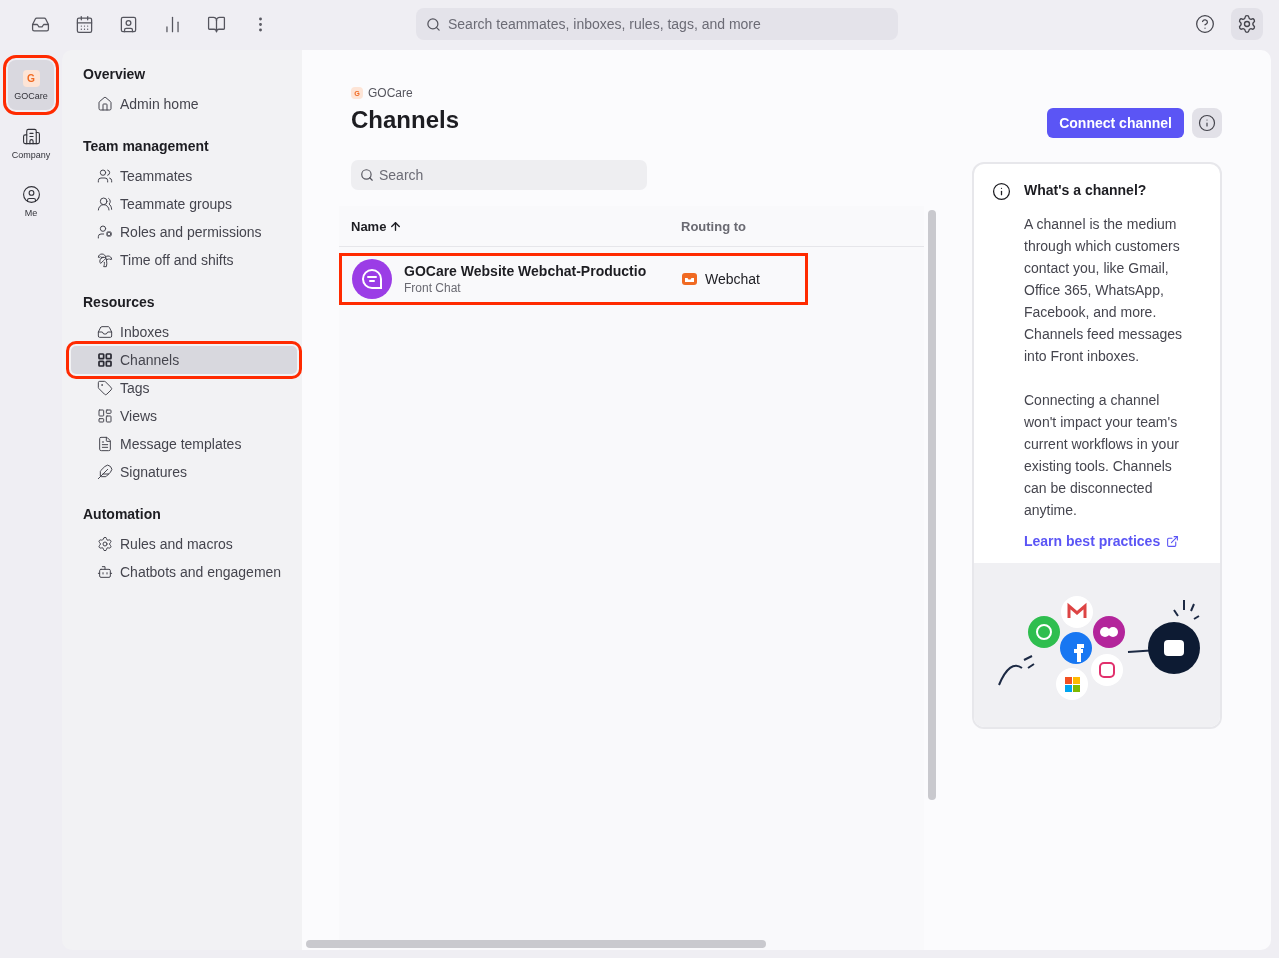 This screenshot has width=1279, height=958. I want to click on user-circle-icon, so click(31, 194).